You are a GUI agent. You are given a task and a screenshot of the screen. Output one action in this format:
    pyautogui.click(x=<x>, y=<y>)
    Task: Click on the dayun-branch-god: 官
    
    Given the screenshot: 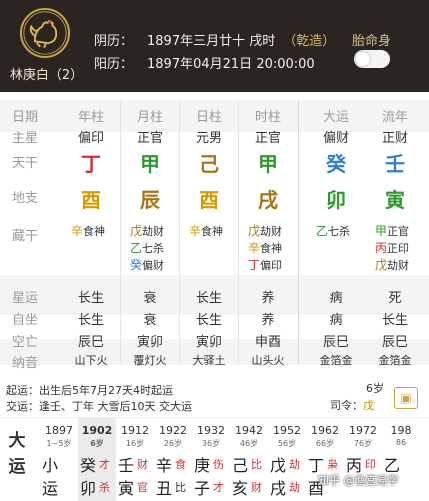 What is the action you would take?
    pyautogui.click(x=142, y=487)
    